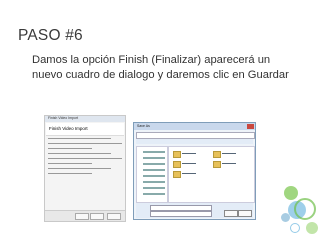 This screenshot has height=240, width=320. I want to click on dialog-toolbar, so click(194, 141).